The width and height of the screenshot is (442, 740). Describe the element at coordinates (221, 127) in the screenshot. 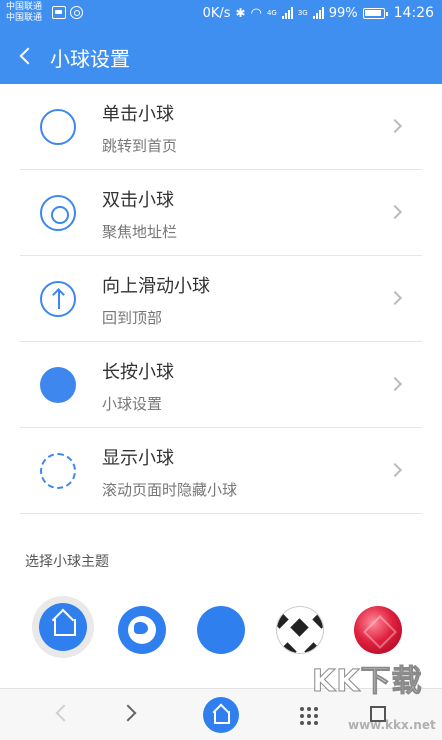

I see `setting-single-tap: 单击小球 跳转到首页` at that location.